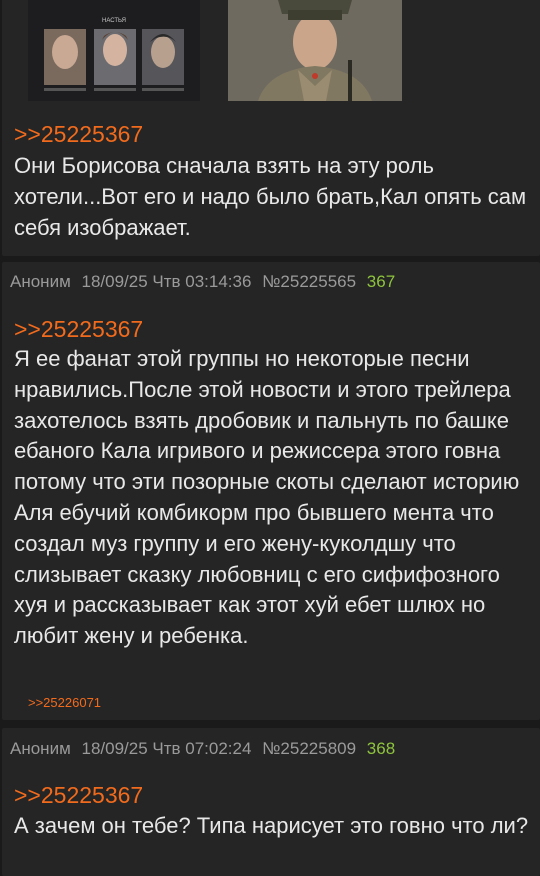 Image resolution: width=540 pixels, height=876 pixels. What do you see at coordinates (64, 702) in the screenshot?
I see `backlink: >>25226071` at bounding box center [64, 702].